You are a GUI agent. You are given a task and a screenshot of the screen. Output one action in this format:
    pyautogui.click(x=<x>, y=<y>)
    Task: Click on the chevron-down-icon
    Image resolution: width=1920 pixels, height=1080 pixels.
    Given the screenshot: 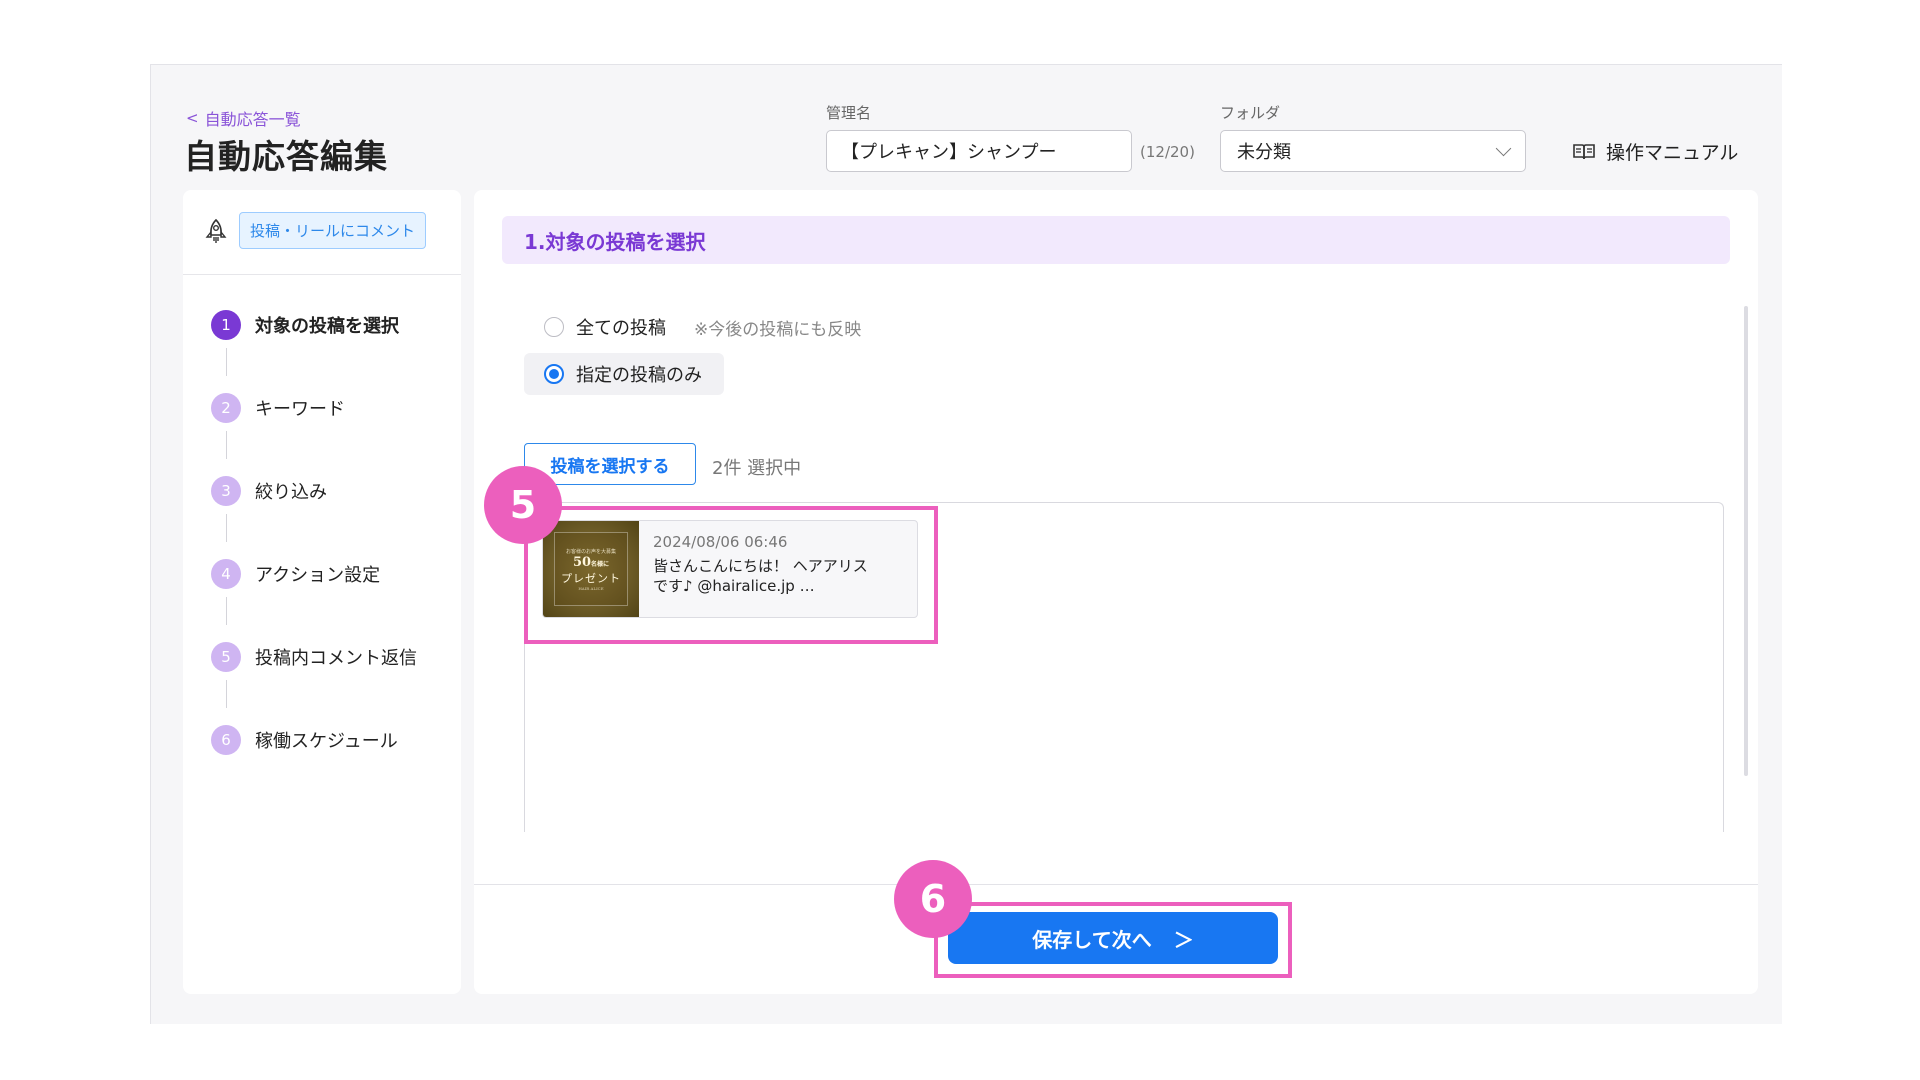 What is the action you would take?
    pyautogui.click(x=1503, y=148)
    